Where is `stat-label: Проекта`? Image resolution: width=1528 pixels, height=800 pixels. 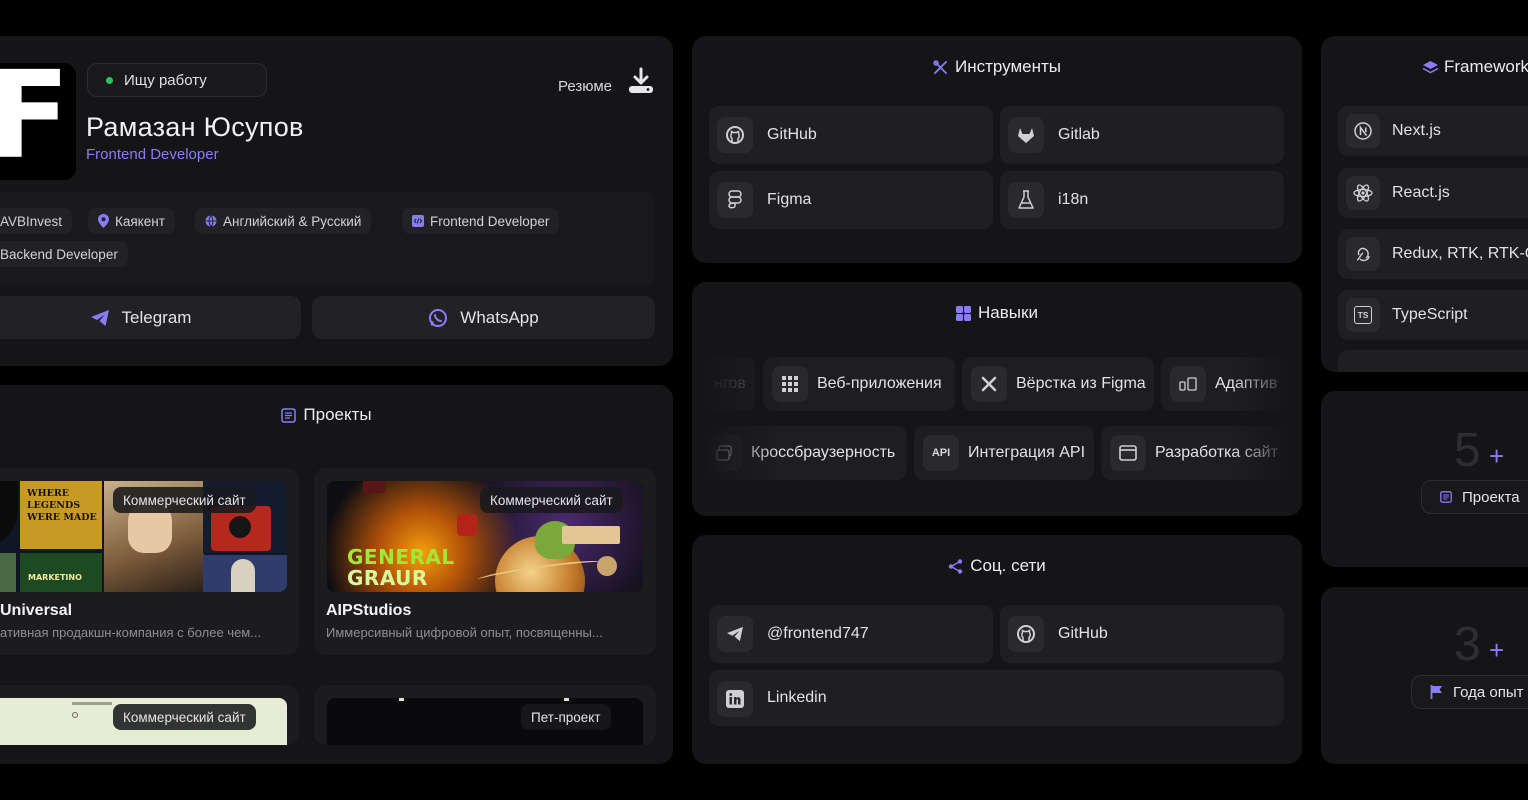
stat-label: Проекта is located at coordinates (1491, 497).